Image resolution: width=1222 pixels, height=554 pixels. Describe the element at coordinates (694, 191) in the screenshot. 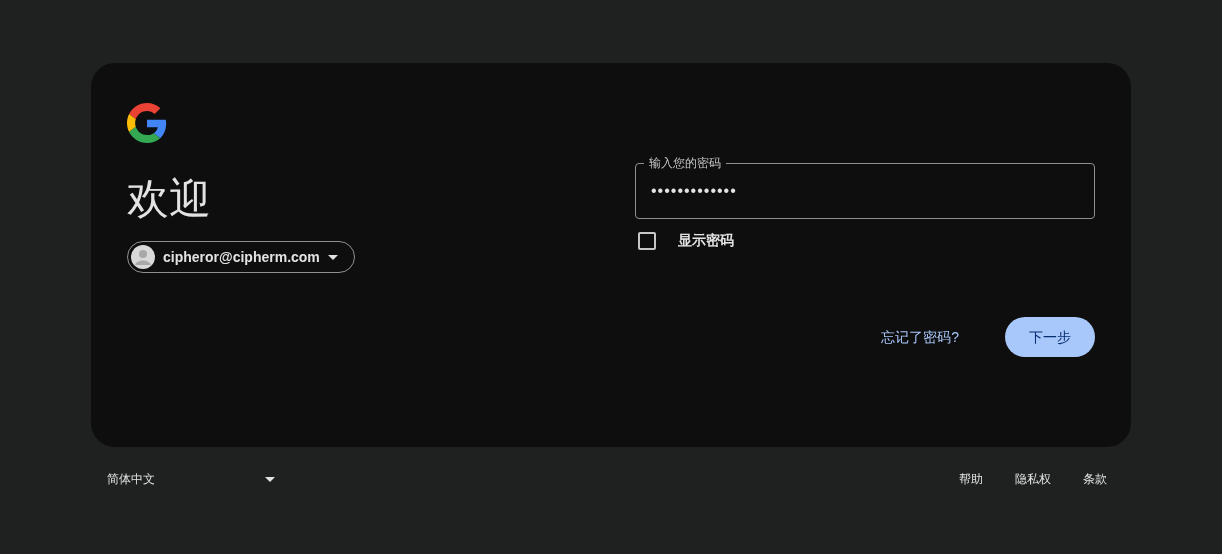

I see `password-value: •••••••••••••` at that location.